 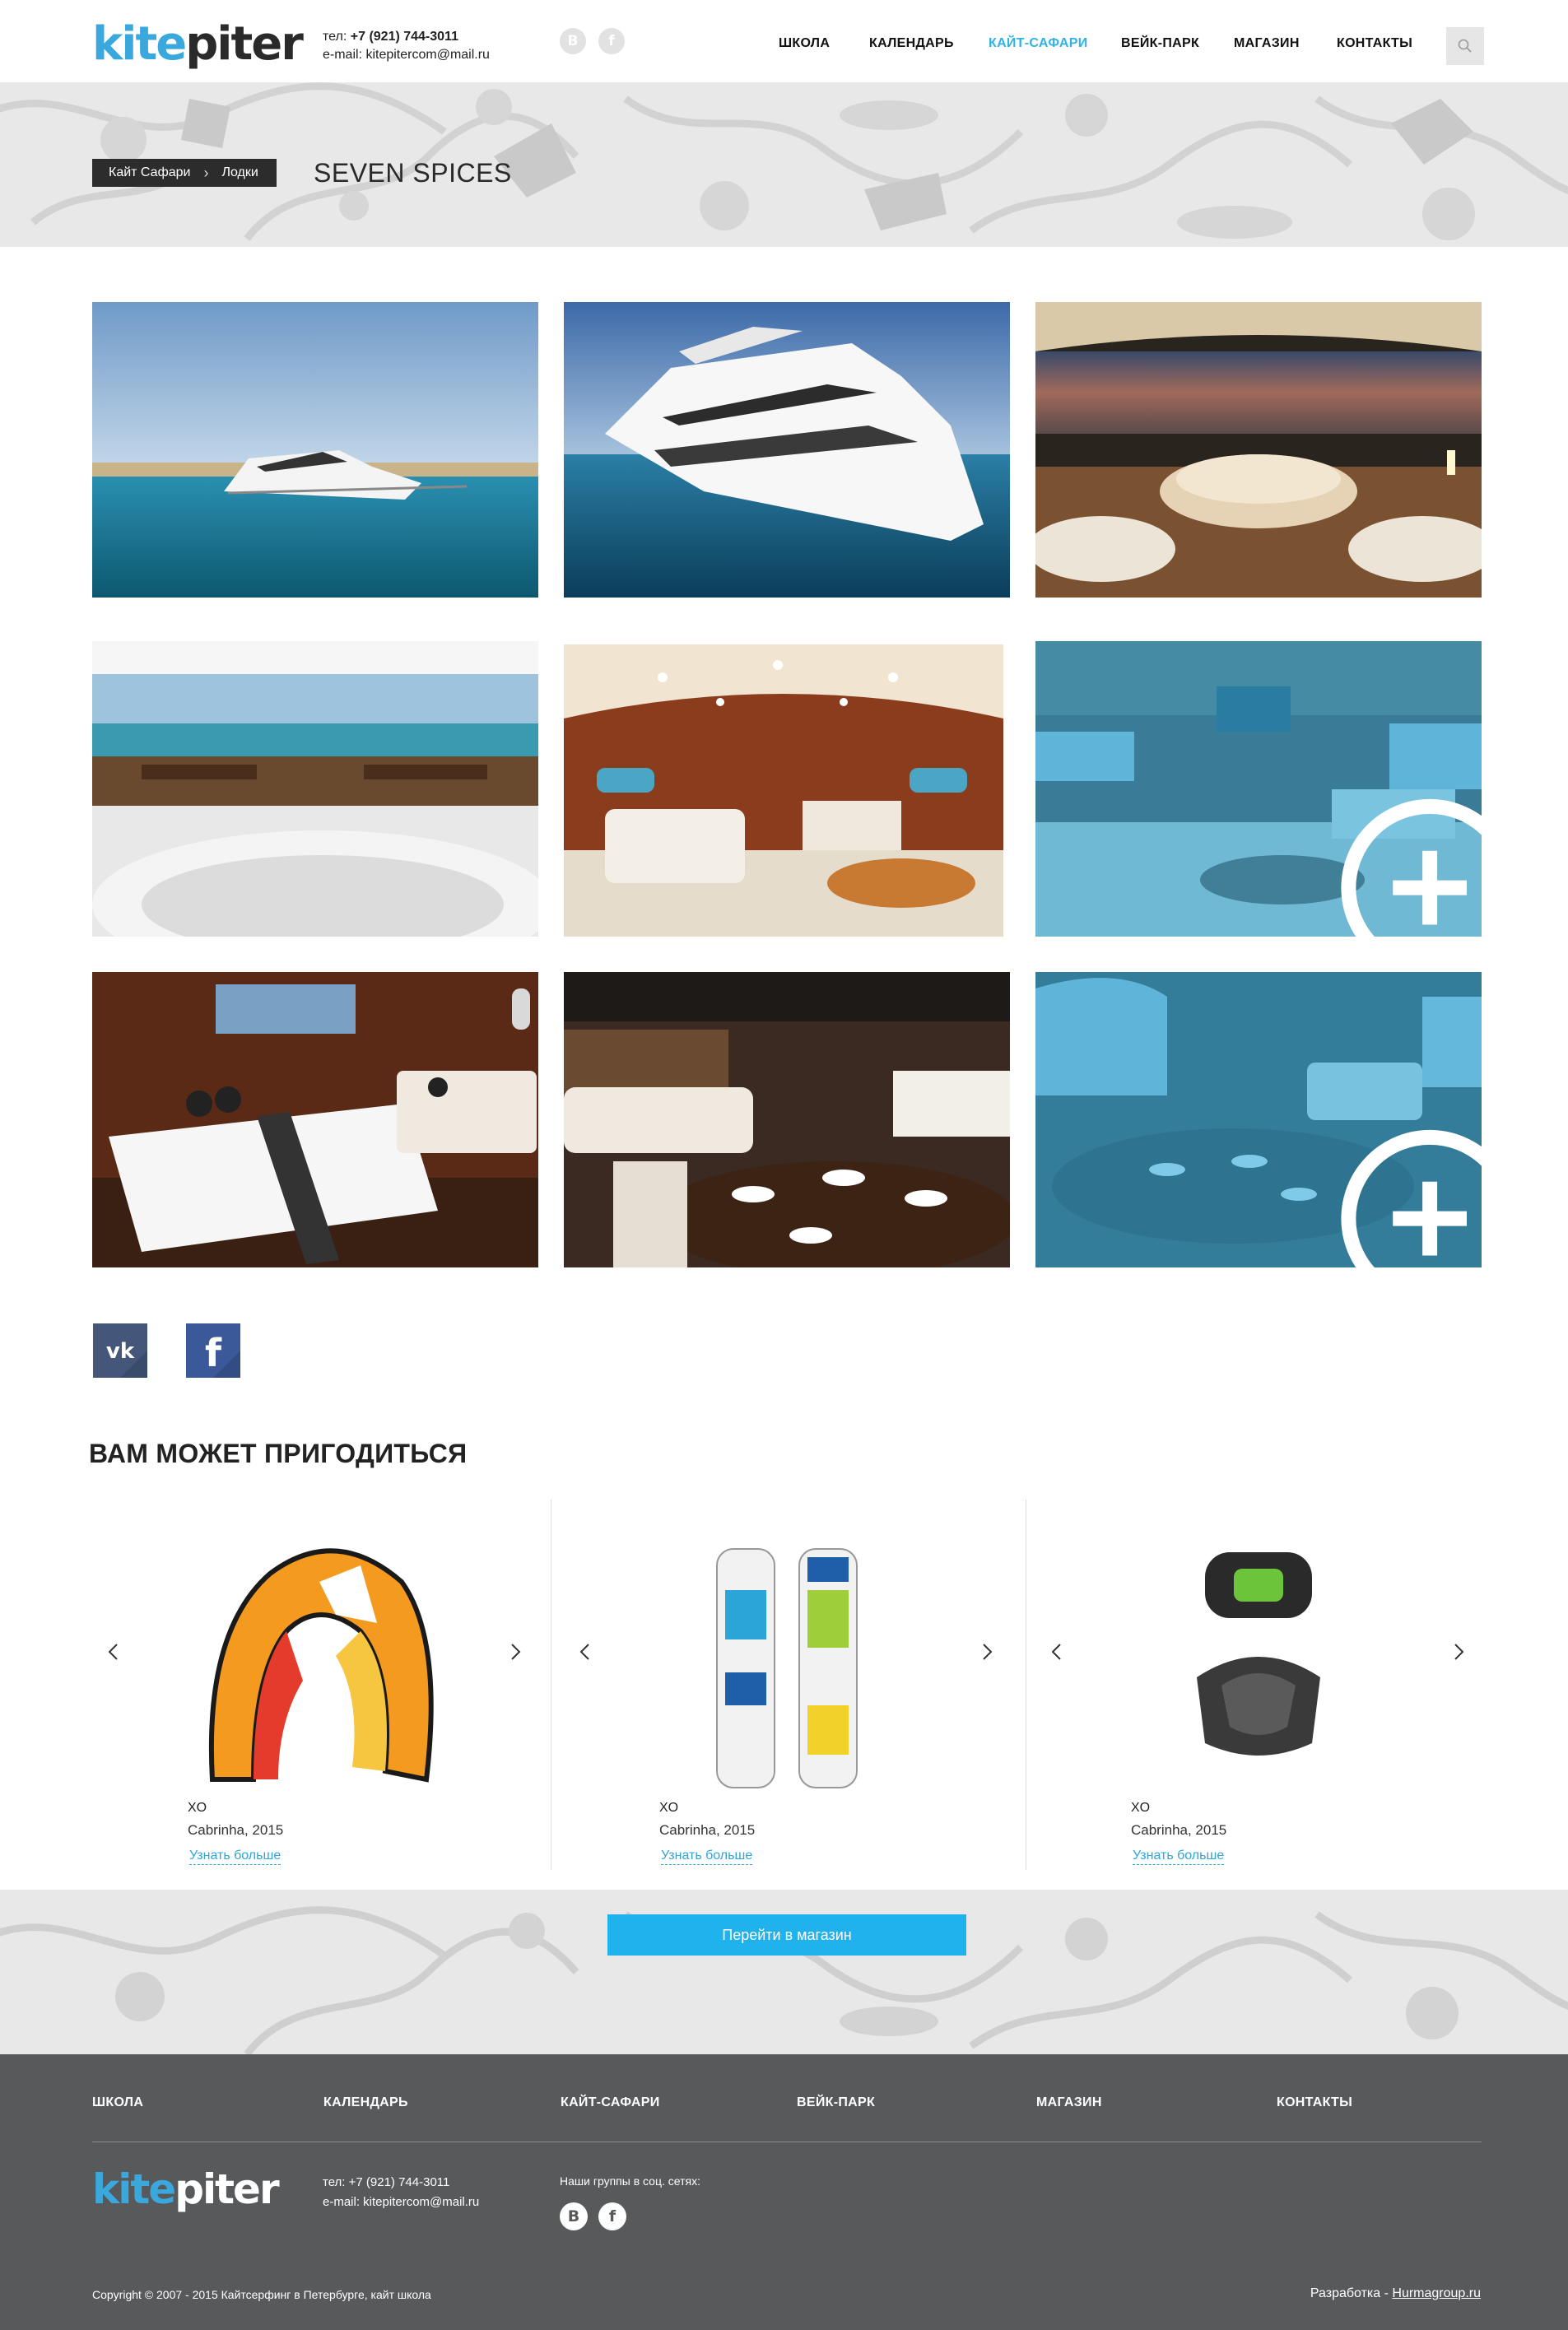 I want to click on developer-credit: Разработка - Hurmagroup.ru, so click(x=1395, y=2293).